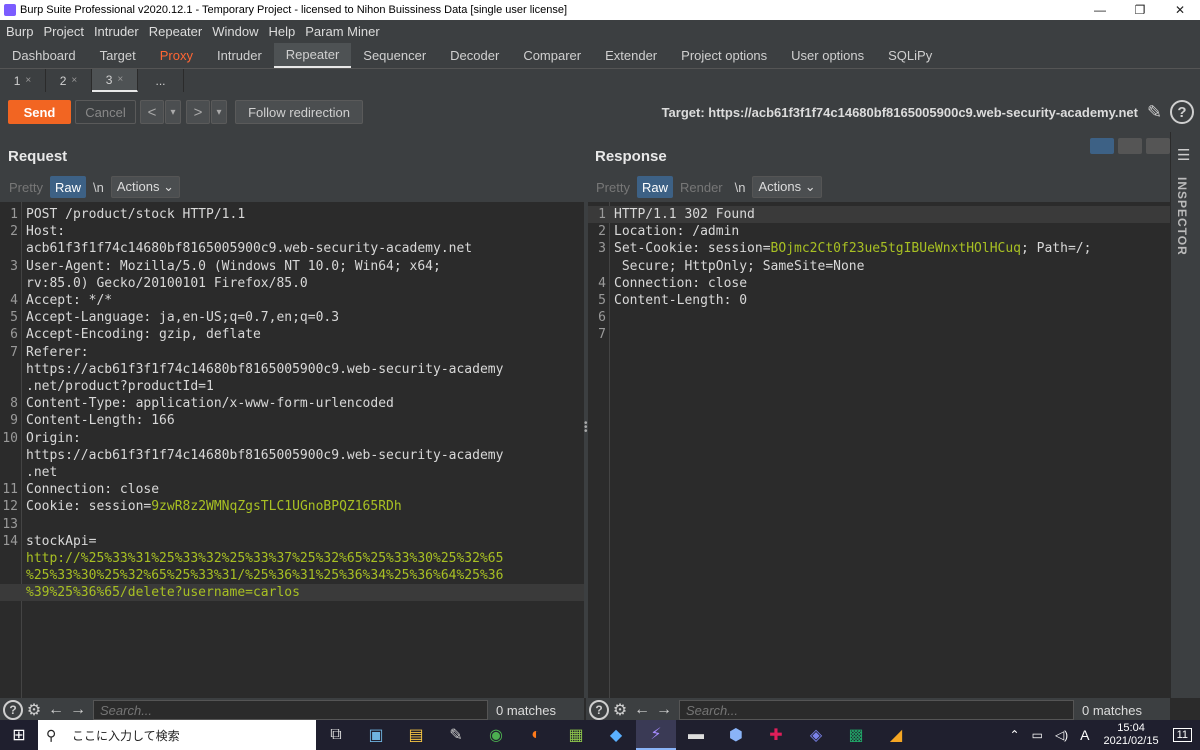 Image resolution: width=1200 pixels, height=750 pixels. Describe the element at coordinates (816, 735) in the screenshot. I see `teams-icon: ◈` at that location.